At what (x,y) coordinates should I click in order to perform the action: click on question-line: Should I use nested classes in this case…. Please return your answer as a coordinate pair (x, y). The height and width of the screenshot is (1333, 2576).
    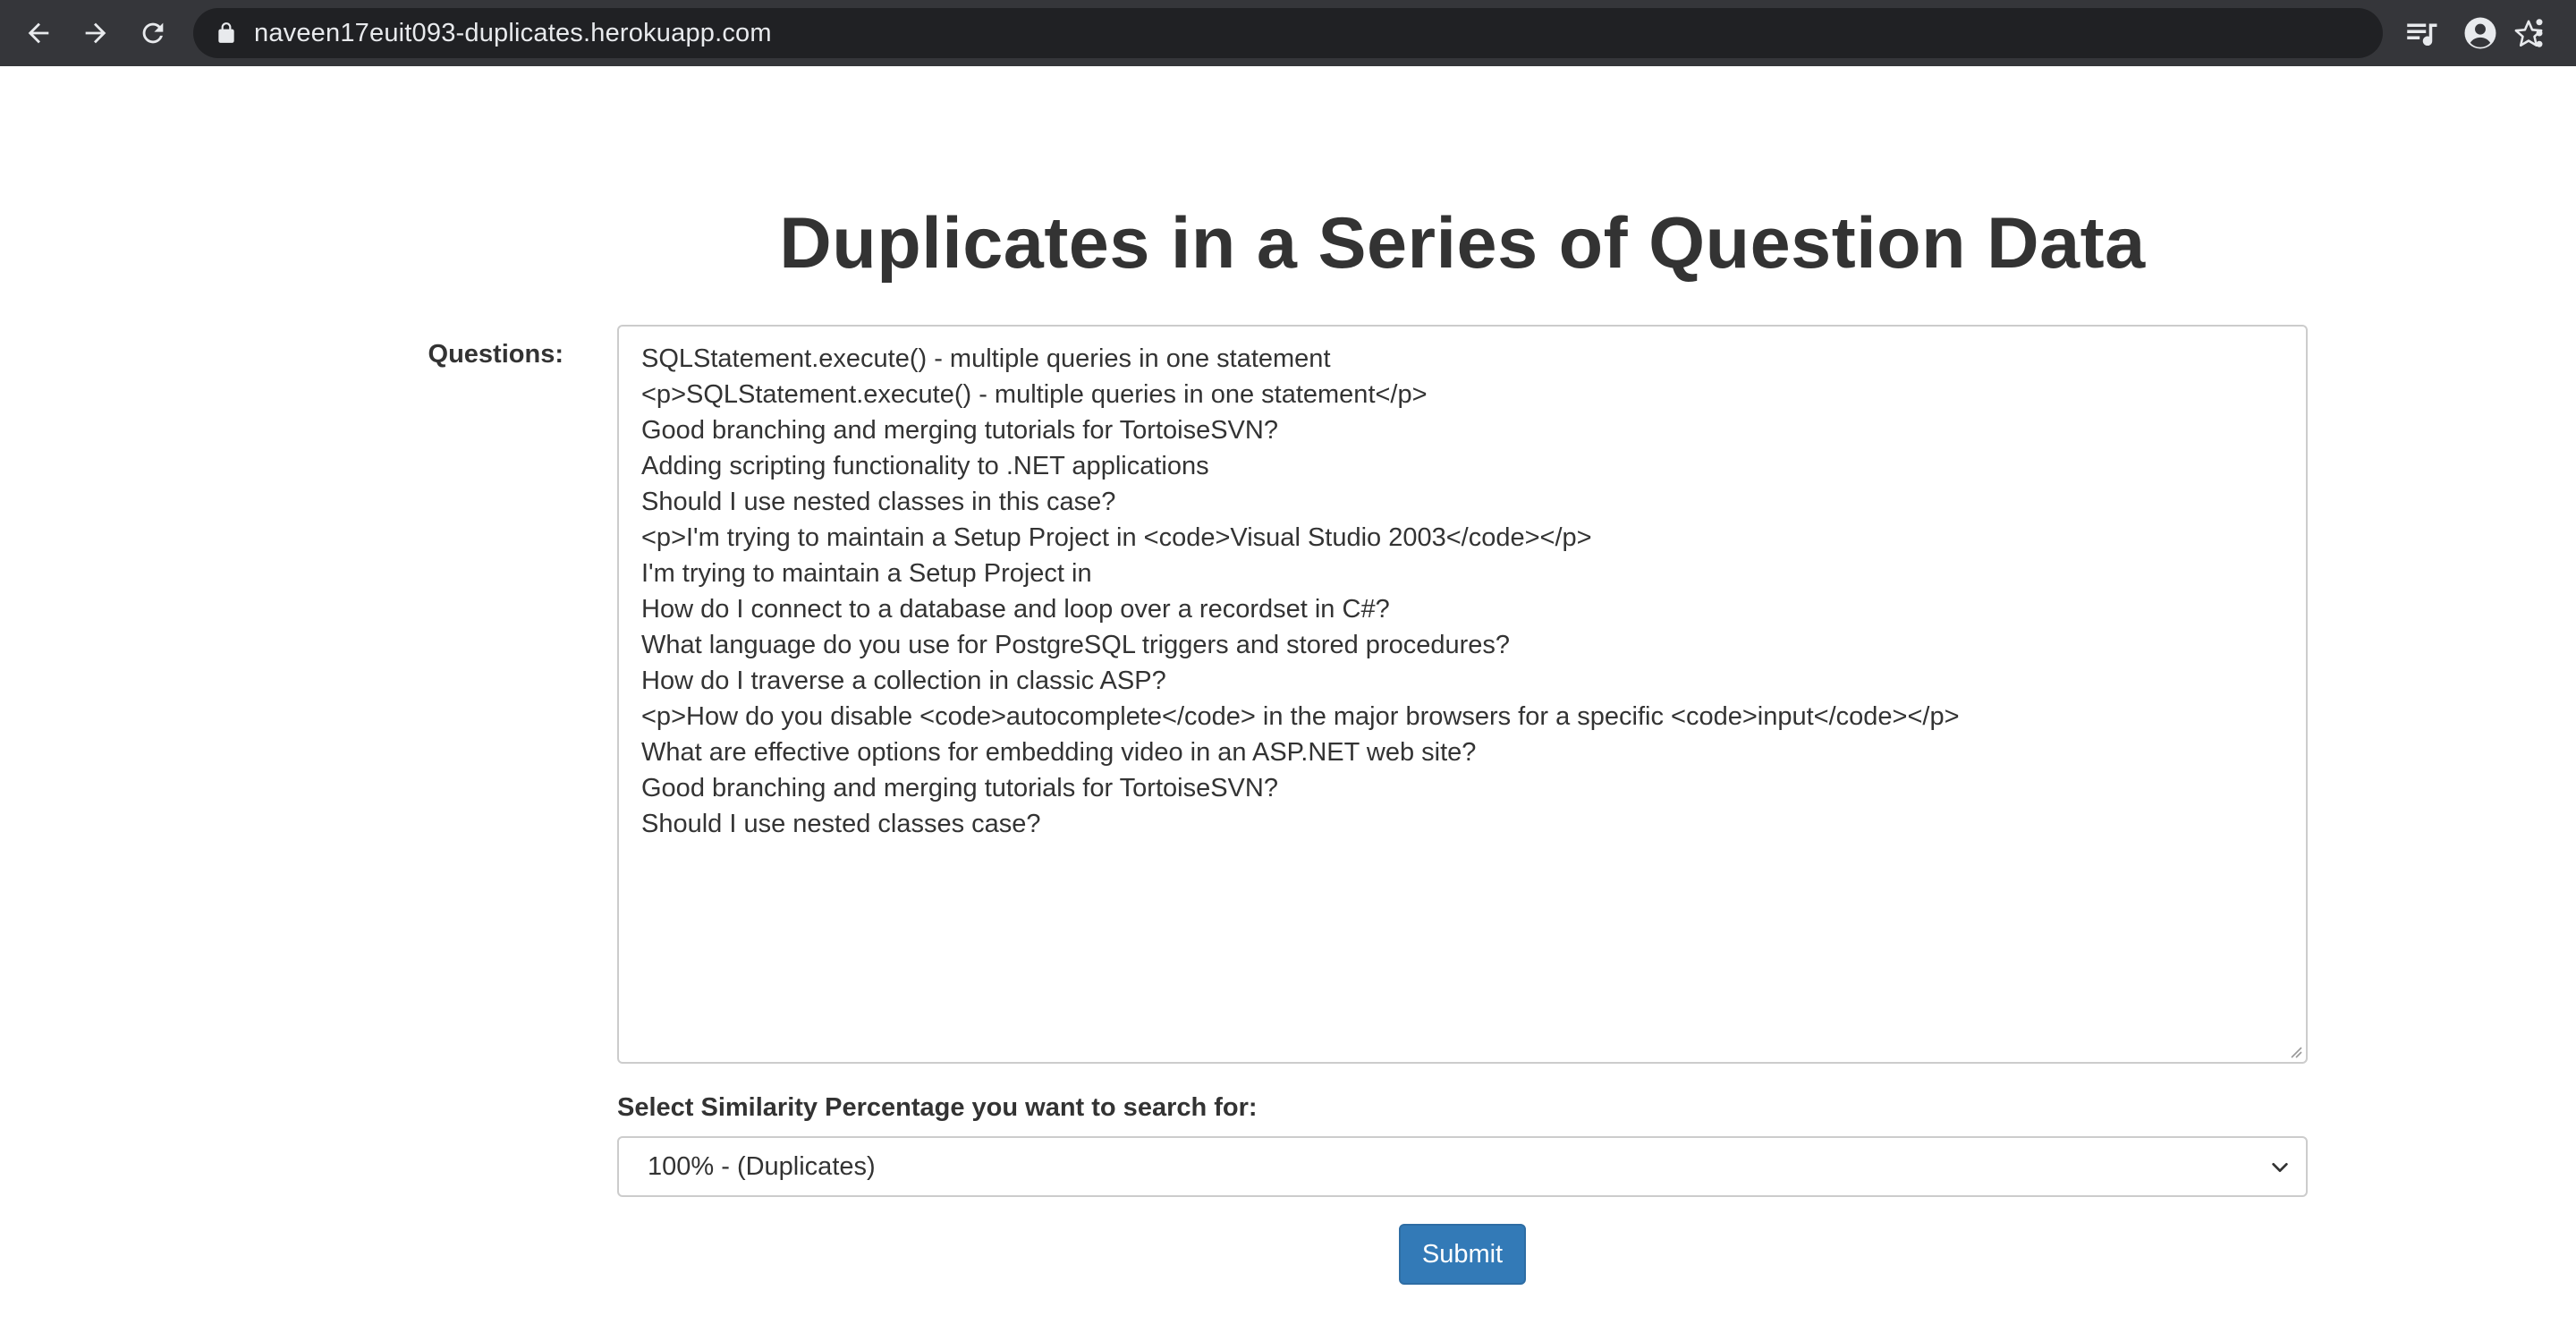
    Looking at the image, I should click on (878, 502).